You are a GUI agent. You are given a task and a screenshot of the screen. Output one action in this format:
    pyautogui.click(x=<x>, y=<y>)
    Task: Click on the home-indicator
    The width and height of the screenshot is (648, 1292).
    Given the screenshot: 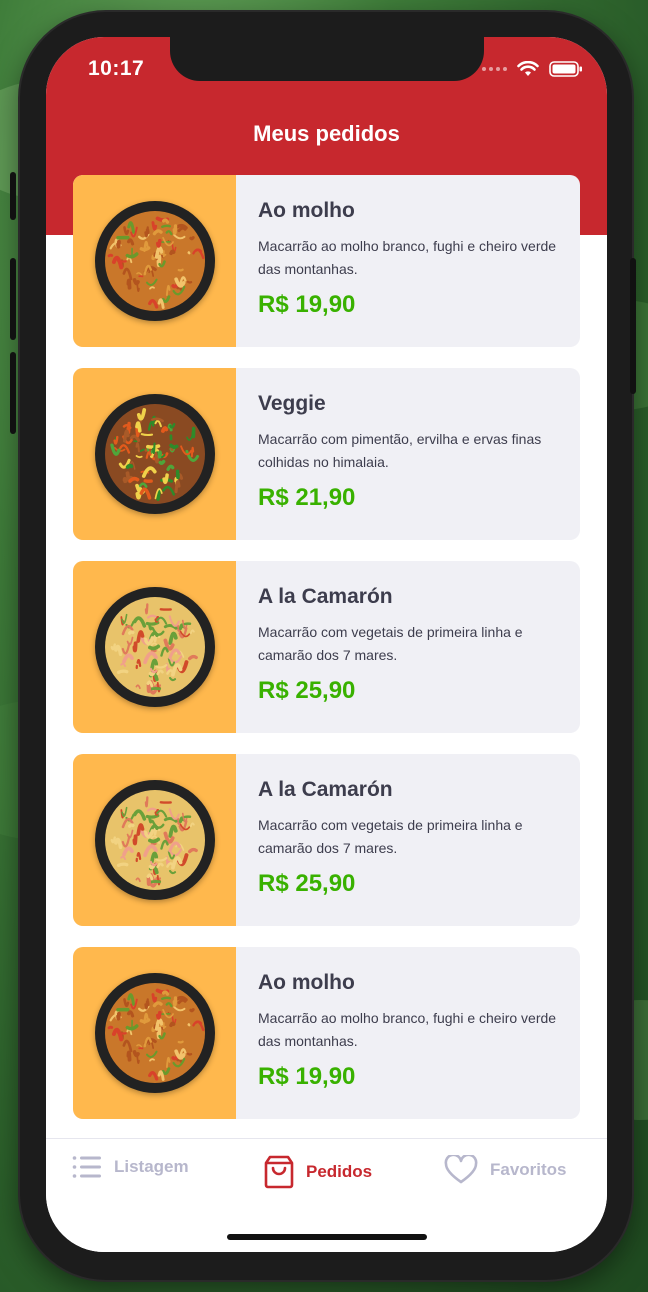 What is the action you would take?
    pyautogui.click(x=327, y=1237)
    